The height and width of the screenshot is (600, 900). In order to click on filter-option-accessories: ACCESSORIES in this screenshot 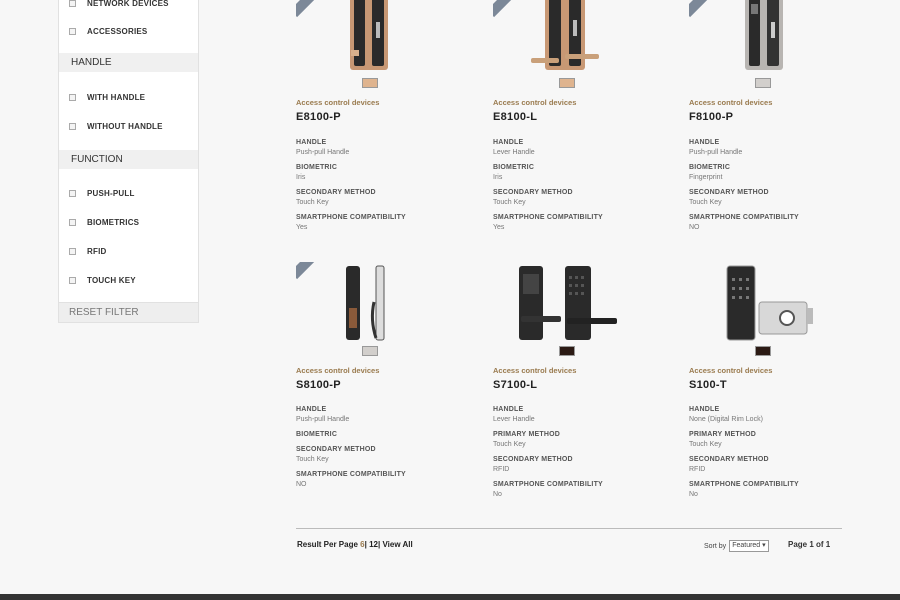, I will do `click(108, 31)`.